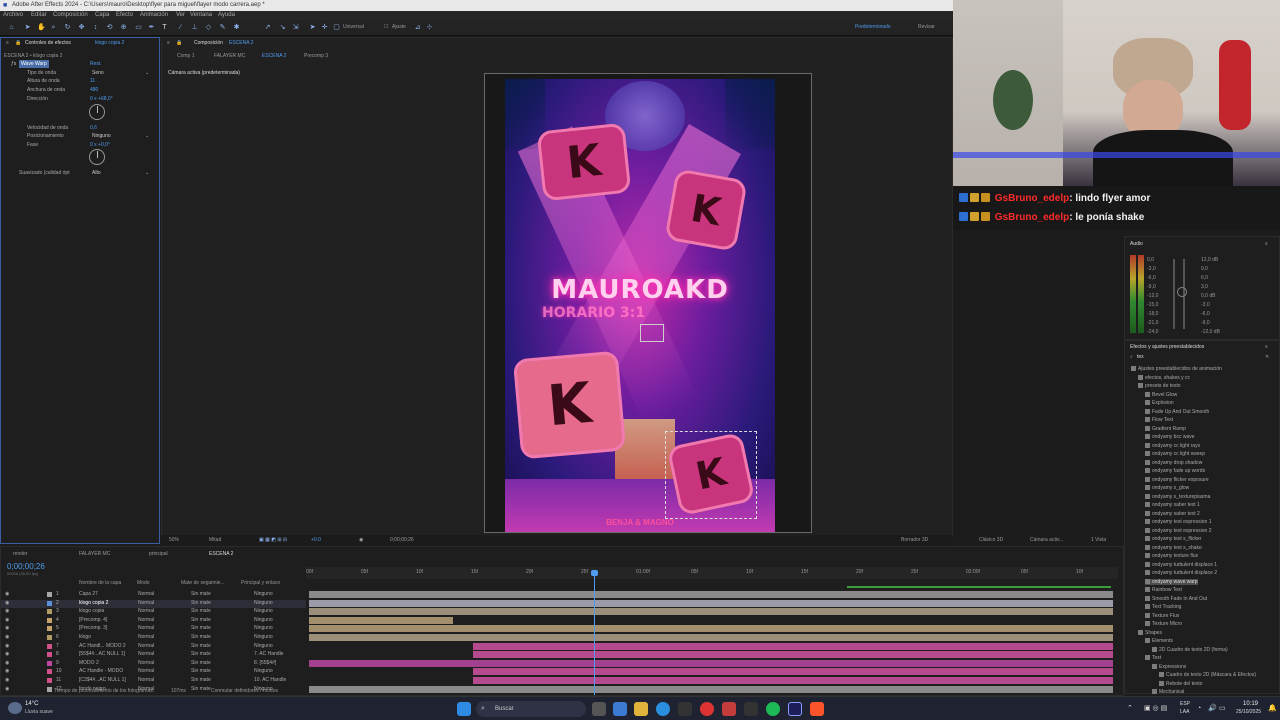 The height and width of the screenshot is (720, 1280). What do you see at coordinates (1177, 479) in the screenshot?
I see `preset-tree-item: ondyamy flicker exposure` at bounding box center [1177, 479].